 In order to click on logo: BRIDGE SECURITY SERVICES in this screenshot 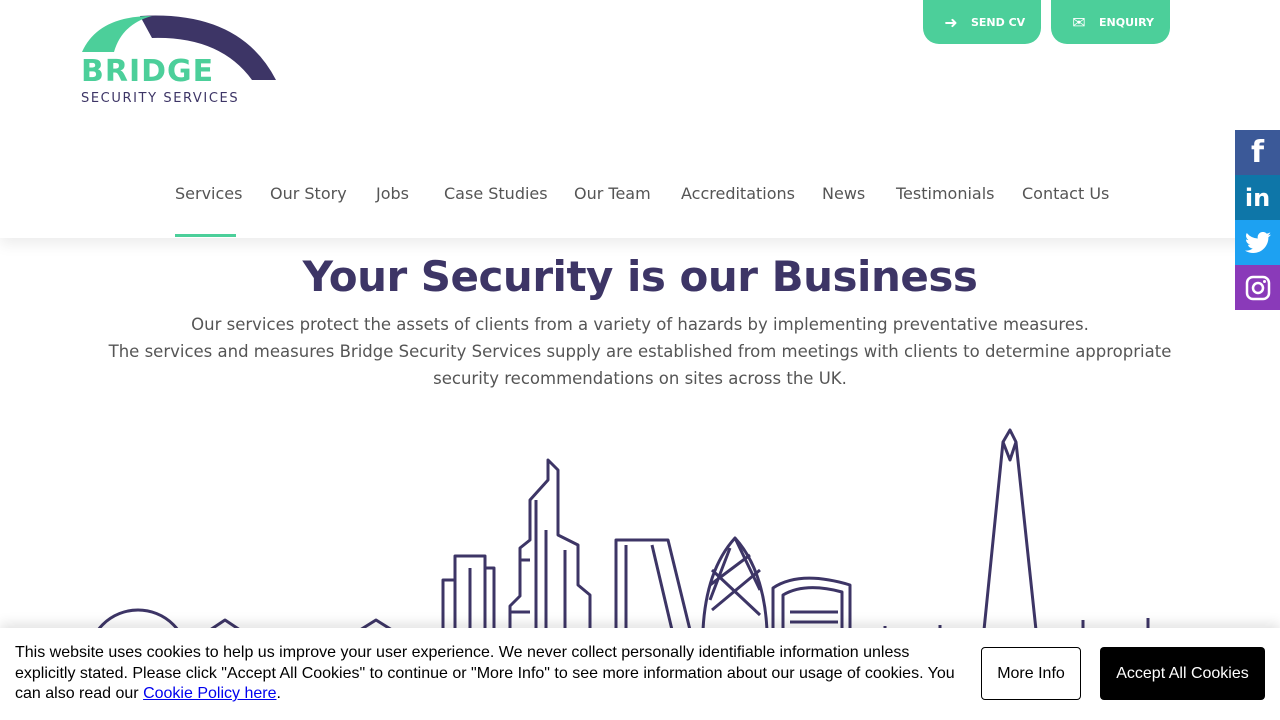, I will do `click(180, 62)`.